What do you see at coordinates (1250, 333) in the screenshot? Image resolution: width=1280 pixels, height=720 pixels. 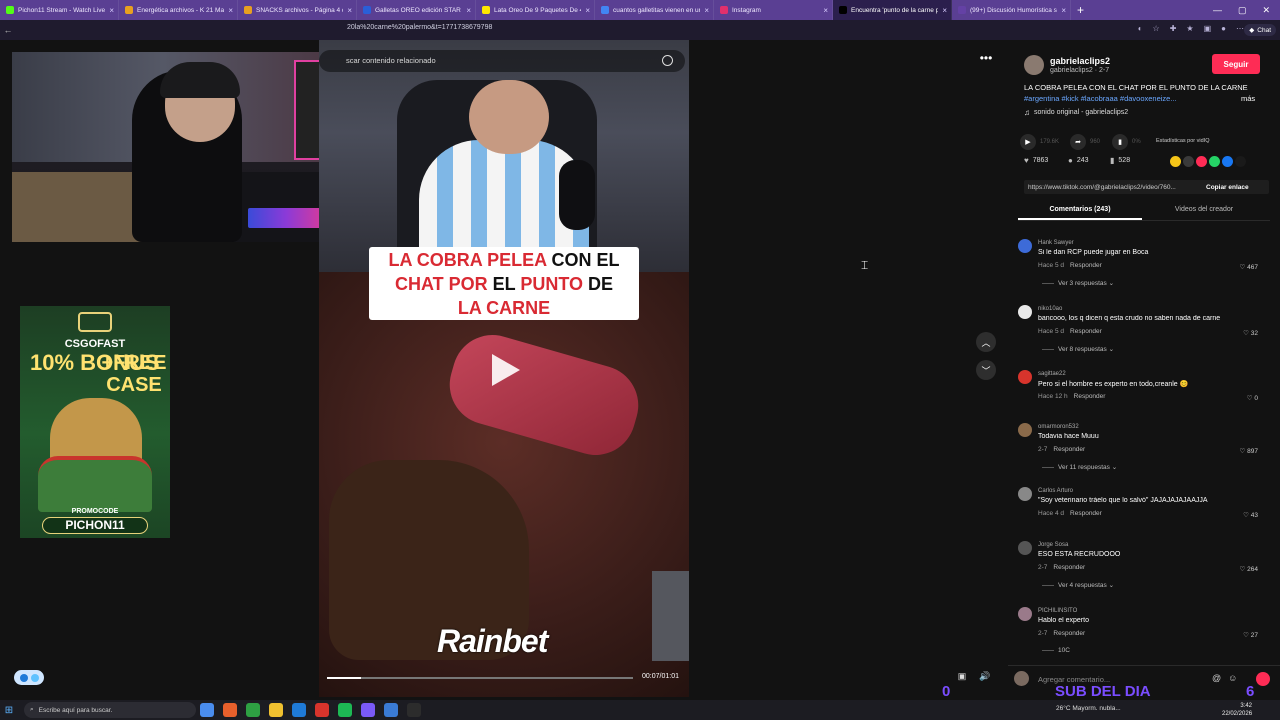 I see `comment-likes: ♡ 32` at bounding box center [1250, 333].